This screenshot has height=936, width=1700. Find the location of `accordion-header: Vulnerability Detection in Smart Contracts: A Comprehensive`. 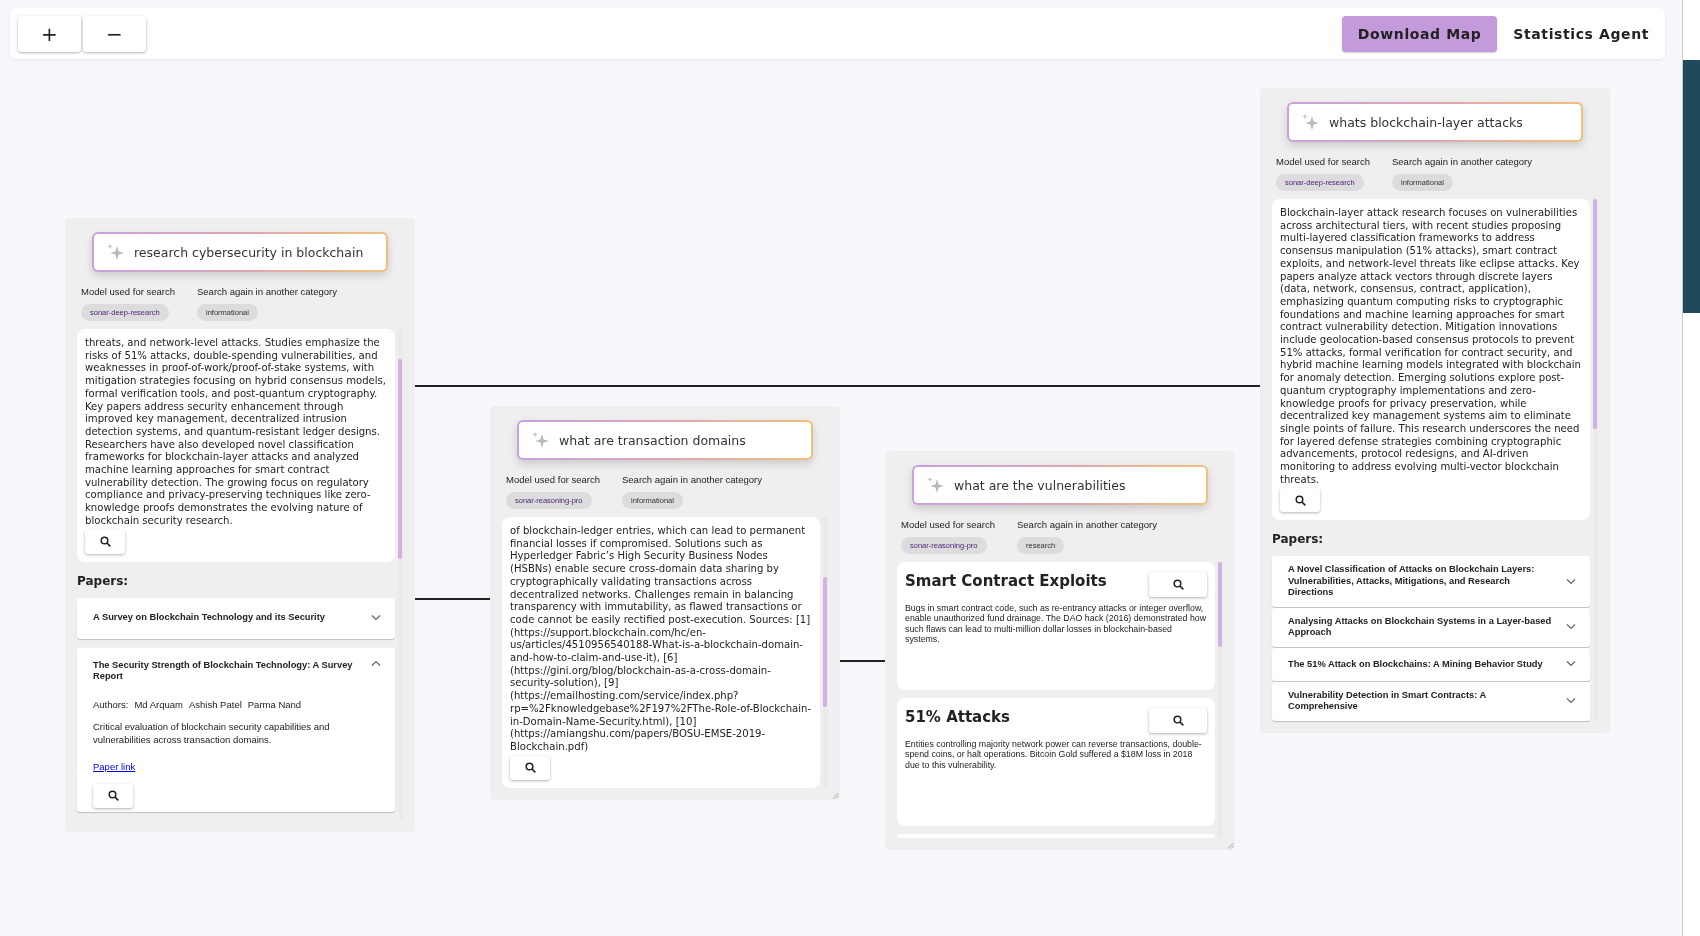

accordion-header: Vulnerability Detection in Smart Contracts: A Comprehensive is located at coordinates (1431, 701).